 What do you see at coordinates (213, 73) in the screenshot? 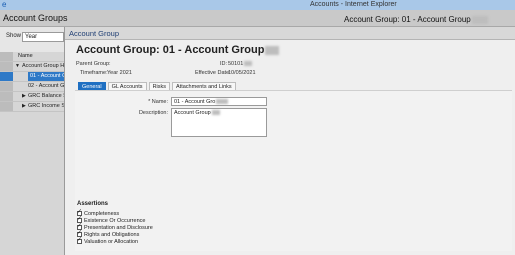
I see `effective-date-label: Effective Date:` at bounding box center [213, 73].